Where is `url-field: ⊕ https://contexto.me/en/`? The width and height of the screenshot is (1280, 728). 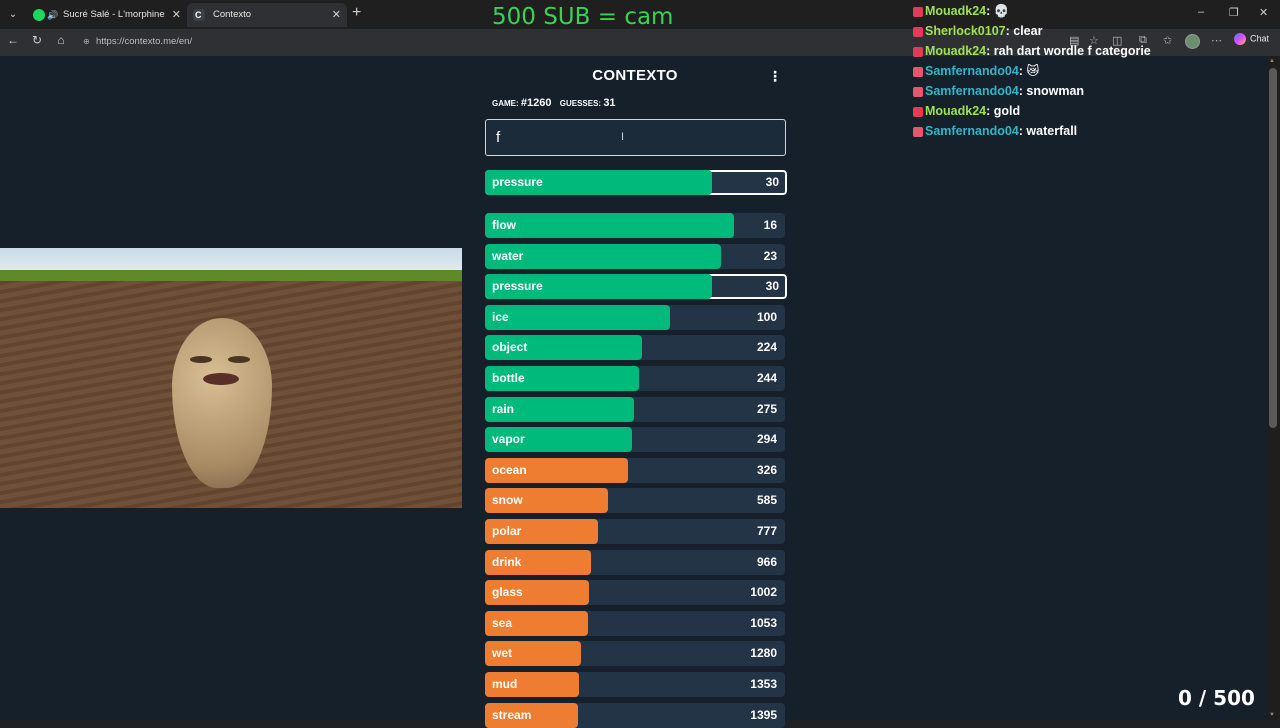
url-field: ⊕ https://contexto.me/en/ is located at coordinates (488, 42).